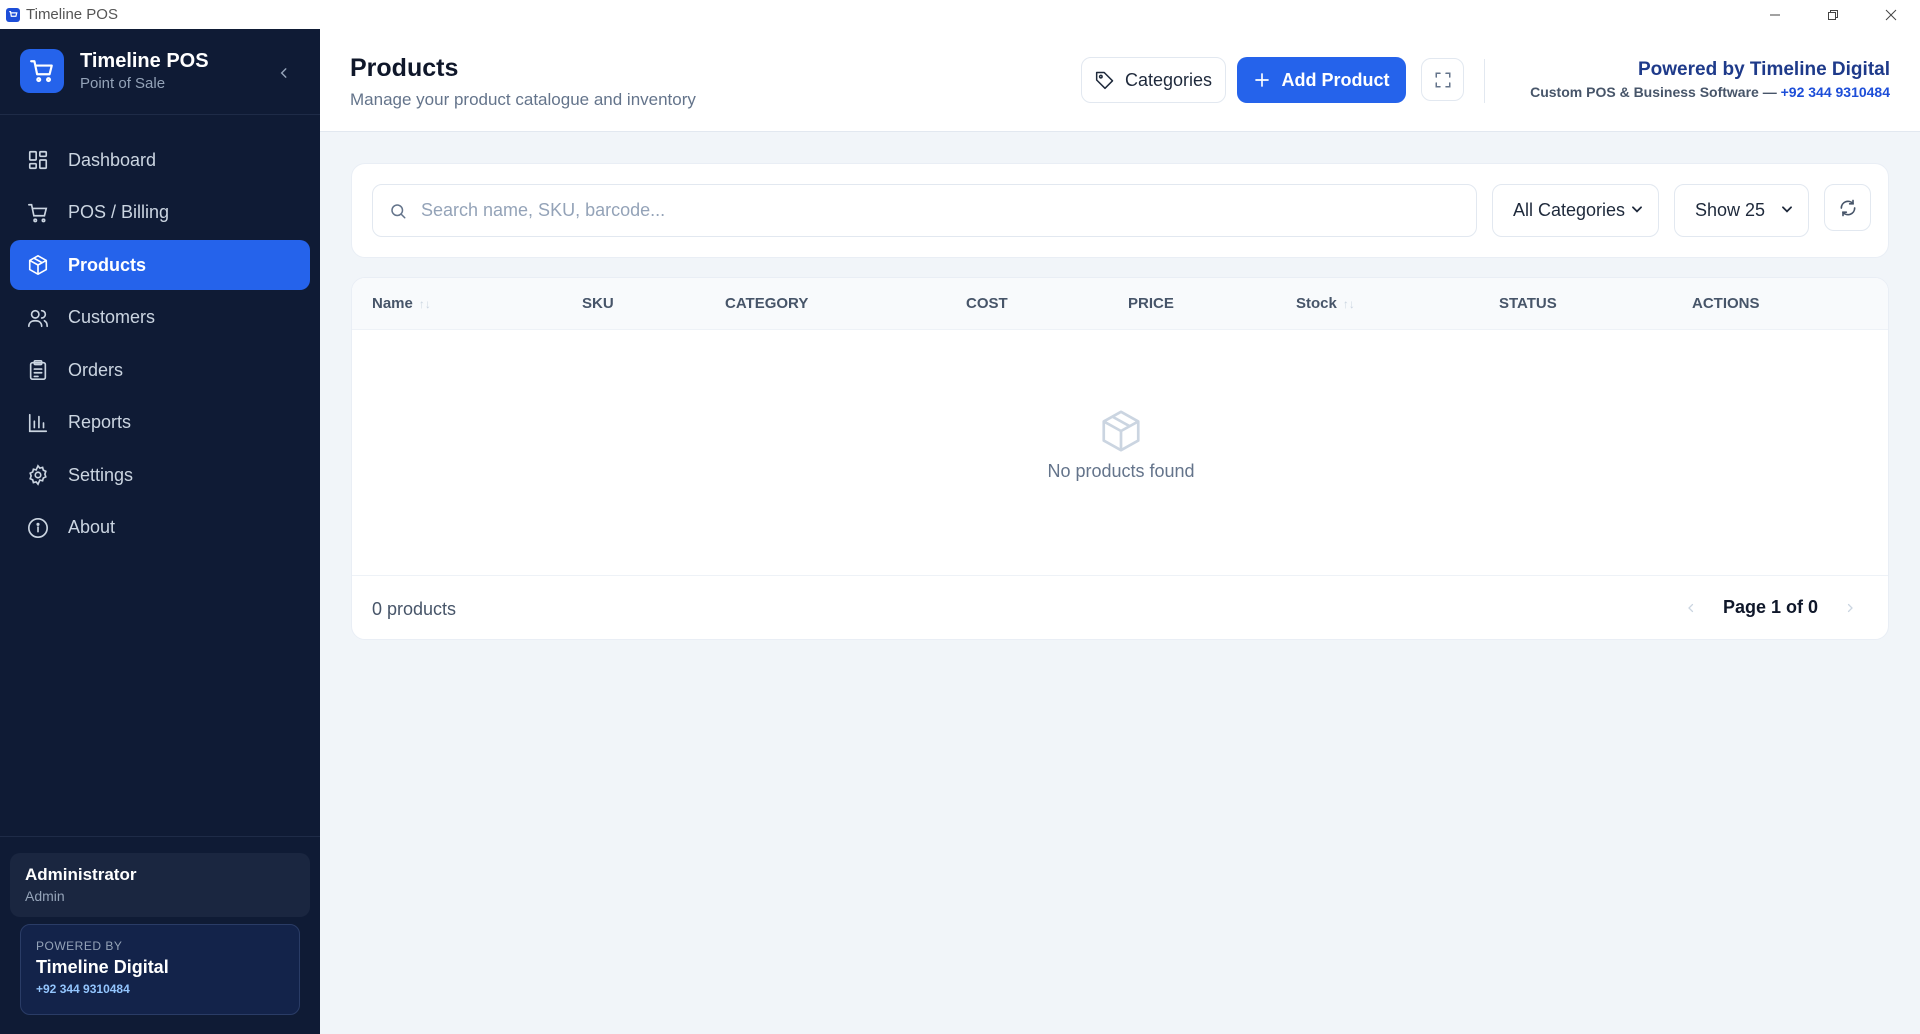  What do you see at coordinates (144, 61) in the screenshot?
I see `brand-name: Timeline POS` at bounding box center [144, 61].